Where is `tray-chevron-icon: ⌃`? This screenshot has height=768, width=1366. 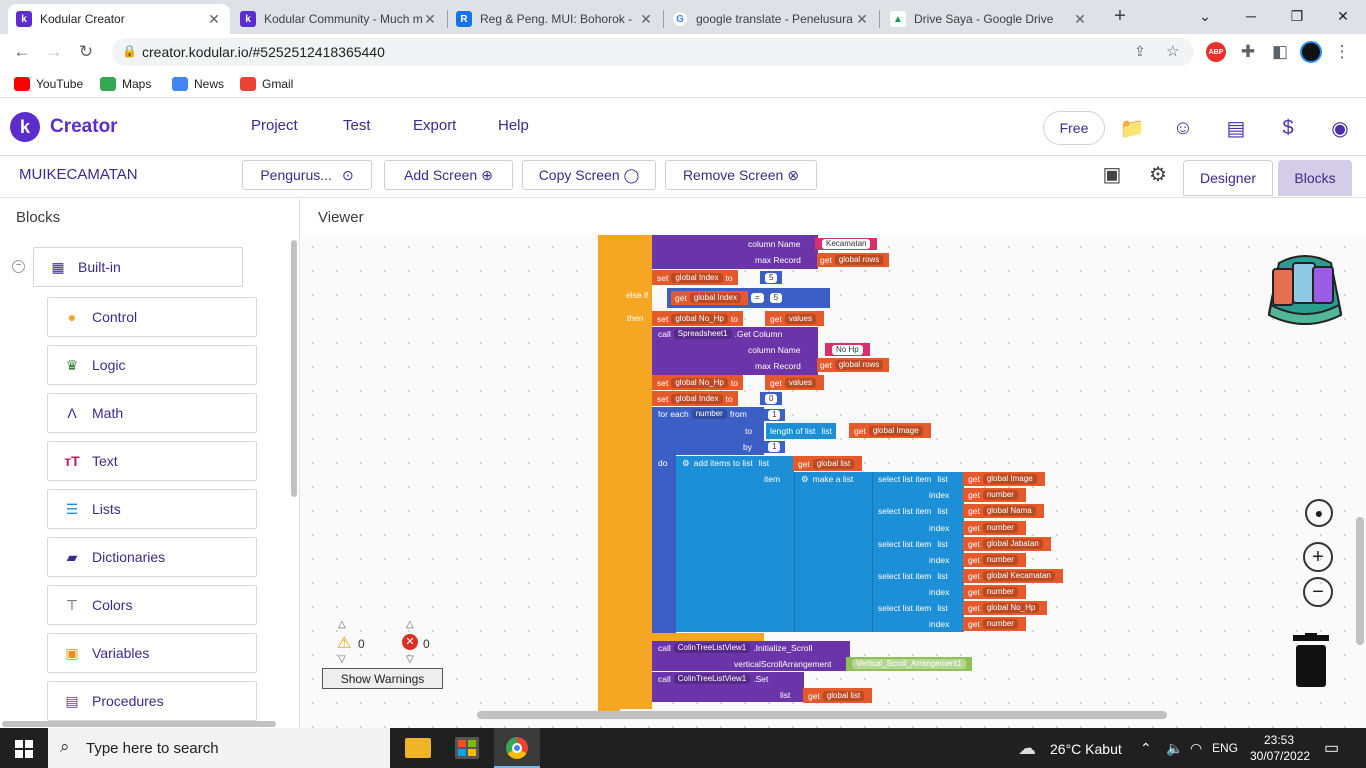 tray-chevron-icon: ⌃ is located at coordinates (1146, 748).